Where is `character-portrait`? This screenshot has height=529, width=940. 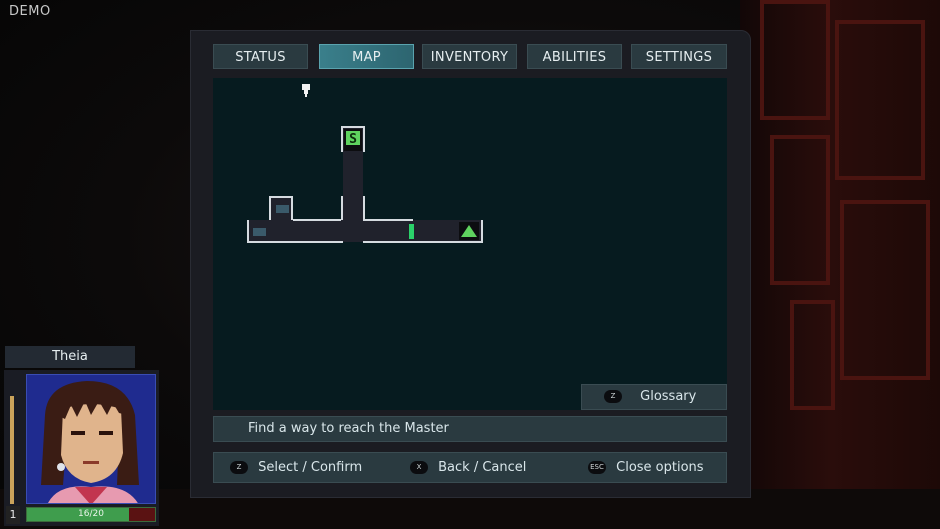
character-portrait is located at coordinates (91, 439).